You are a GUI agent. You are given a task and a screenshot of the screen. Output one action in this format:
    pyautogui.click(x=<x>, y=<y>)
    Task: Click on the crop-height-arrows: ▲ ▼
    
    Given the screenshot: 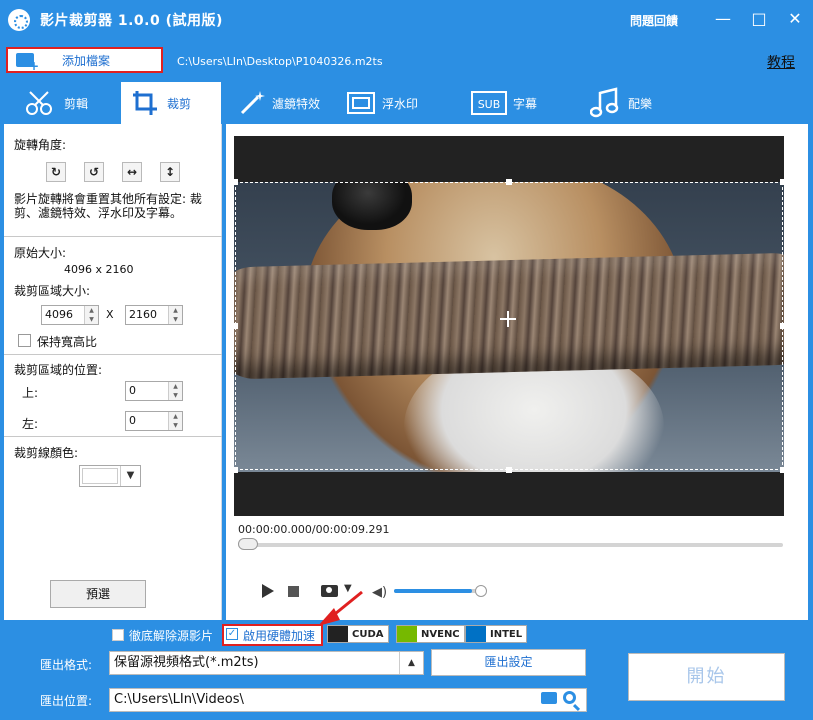 What is the action you would take?
    pyautogui.click(x=175, y=315)
    